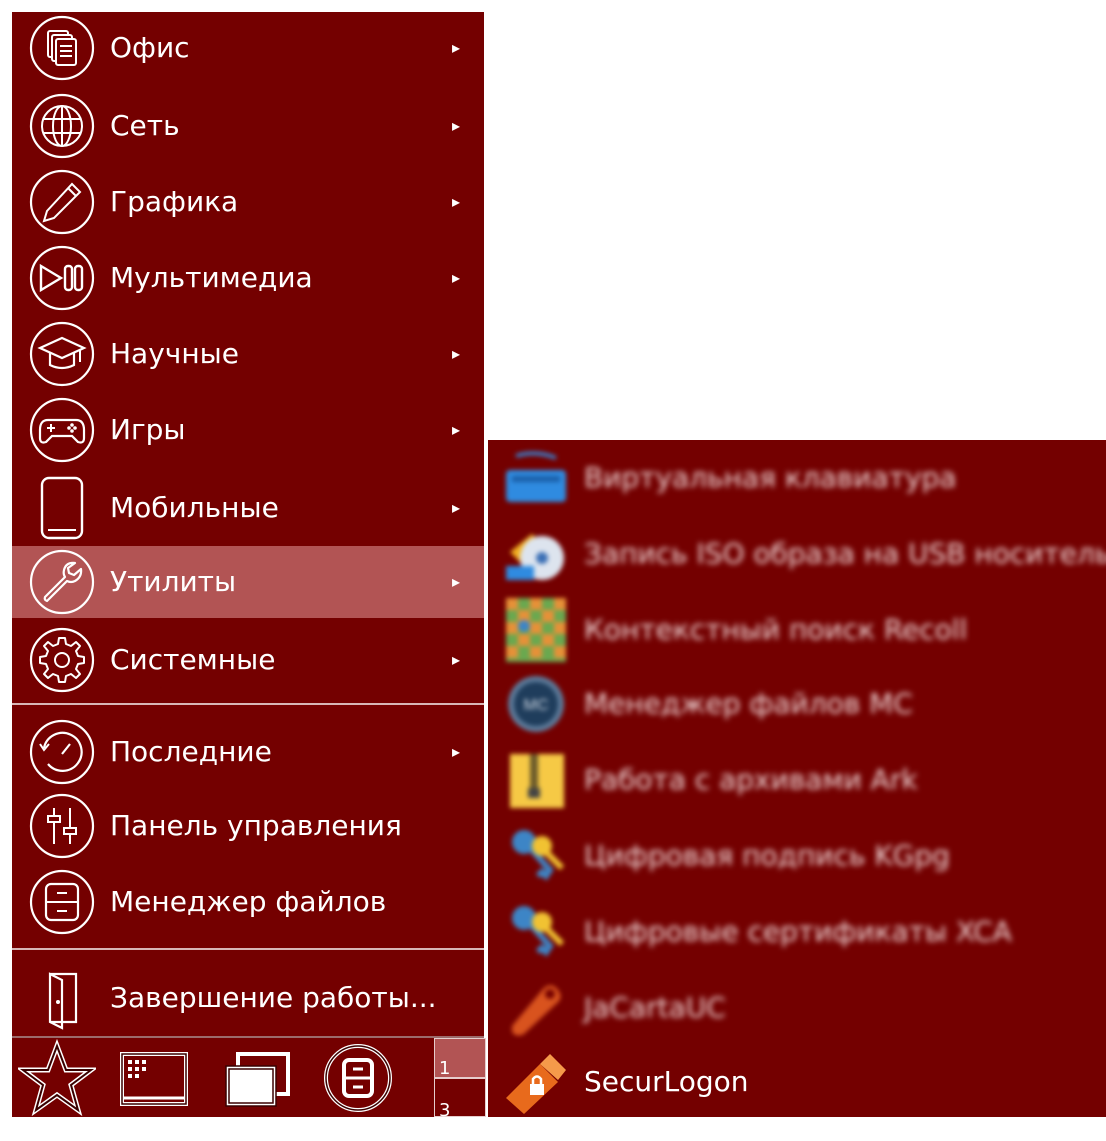  I want to click on workspace-number: 3, so click(445, 1110).